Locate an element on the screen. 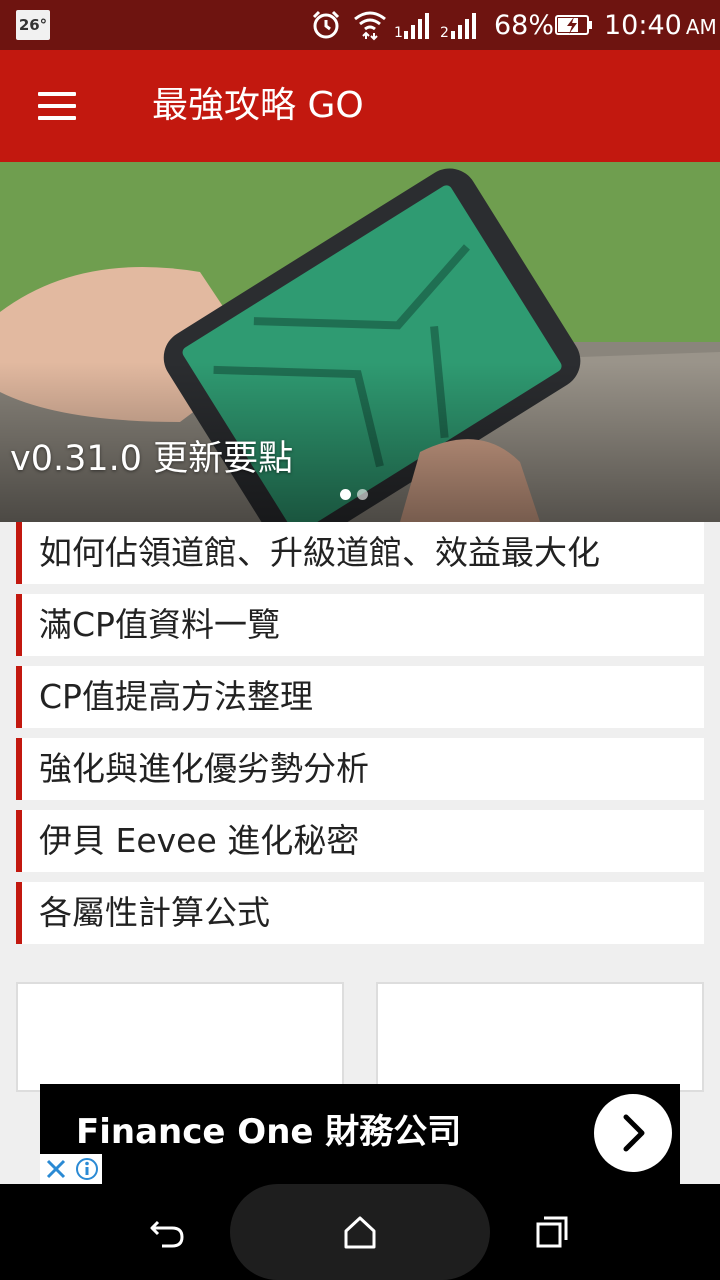  list-item: 伊貝 Eevee 進化秘密 is located at coordinates (360, 841).